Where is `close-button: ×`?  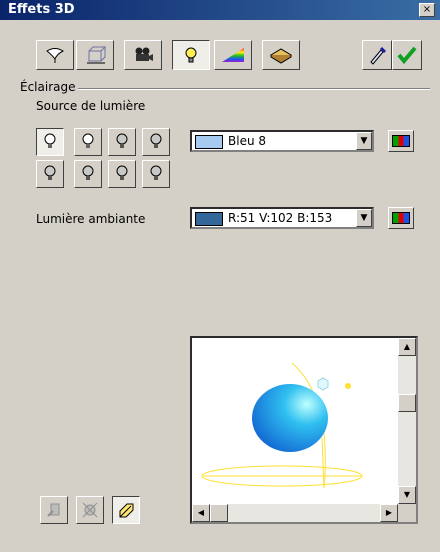
close-button: × is located at coordinates (427, 10).